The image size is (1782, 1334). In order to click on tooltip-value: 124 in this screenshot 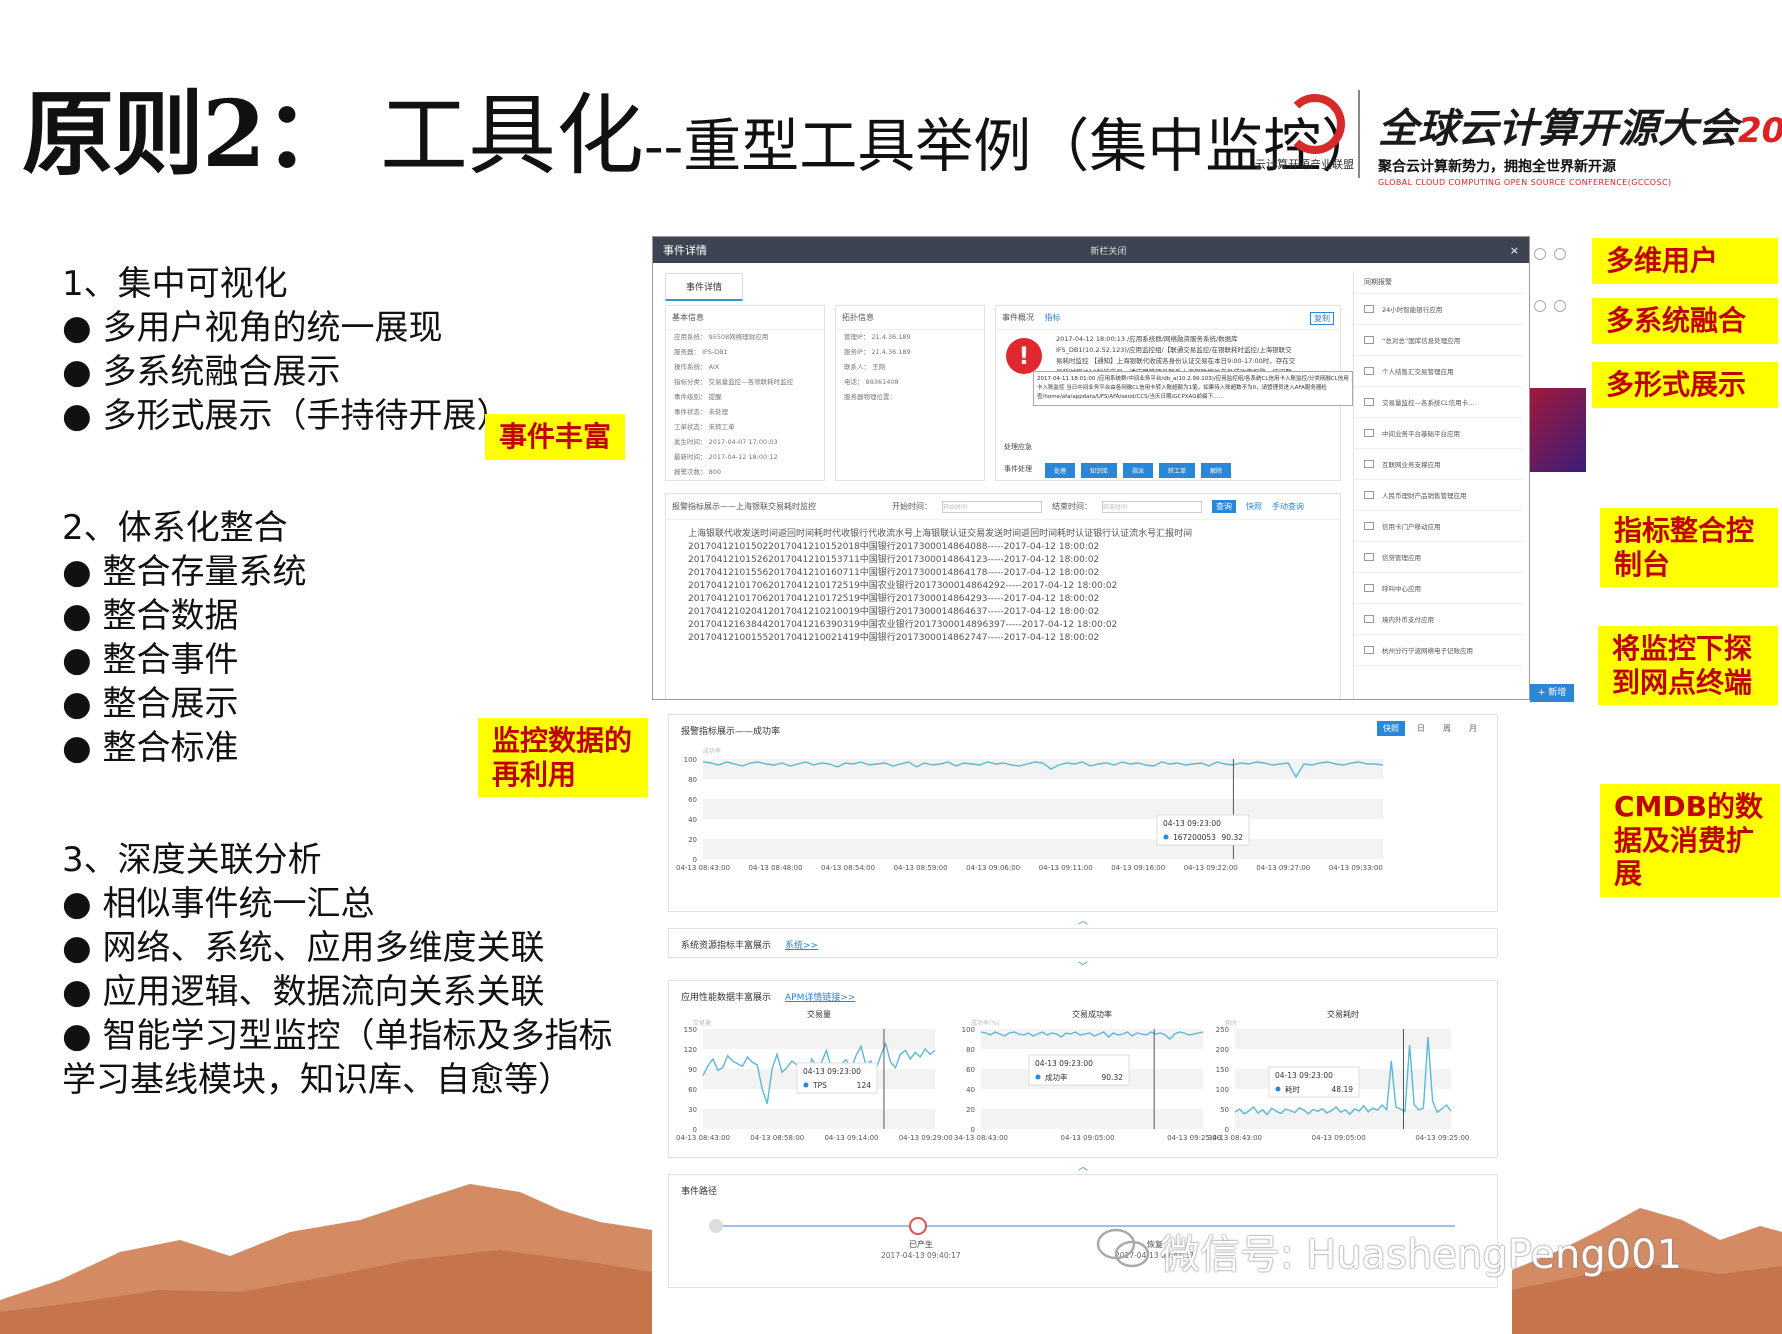, I will do `click(864, 1085)`.